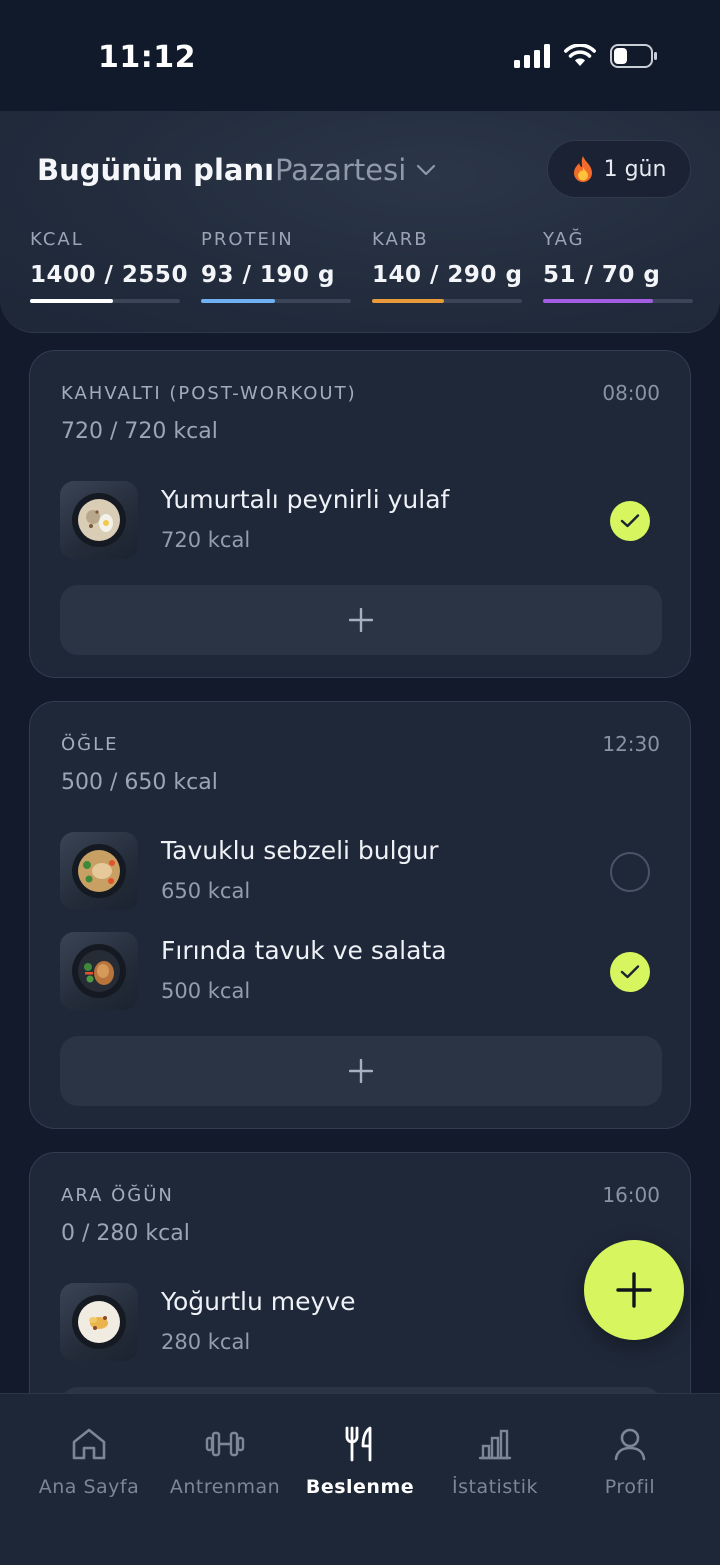  Describe the element at coordinates (206, 540) in the screenshot. I see `food-kcal: 720 kcal` at that location.